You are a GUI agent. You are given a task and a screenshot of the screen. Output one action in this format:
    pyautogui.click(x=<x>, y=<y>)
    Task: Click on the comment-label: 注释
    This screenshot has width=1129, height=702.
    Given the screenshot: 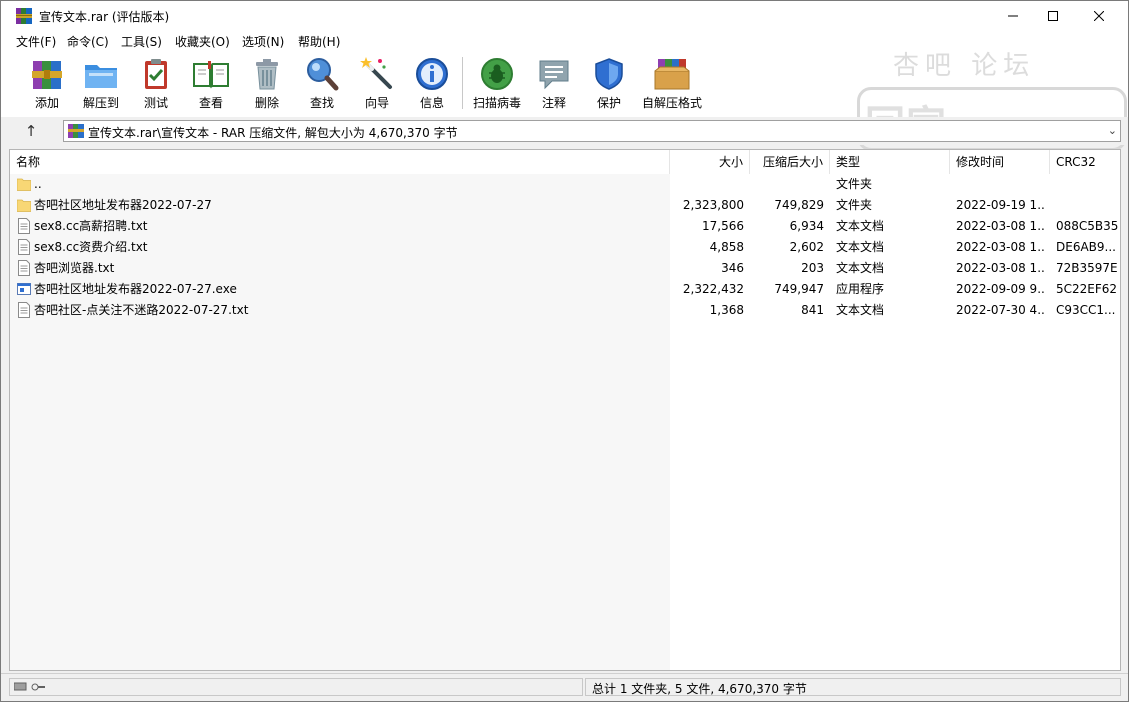 What is the action you would take?
    pyautogui.click(x=553, y=103)
    